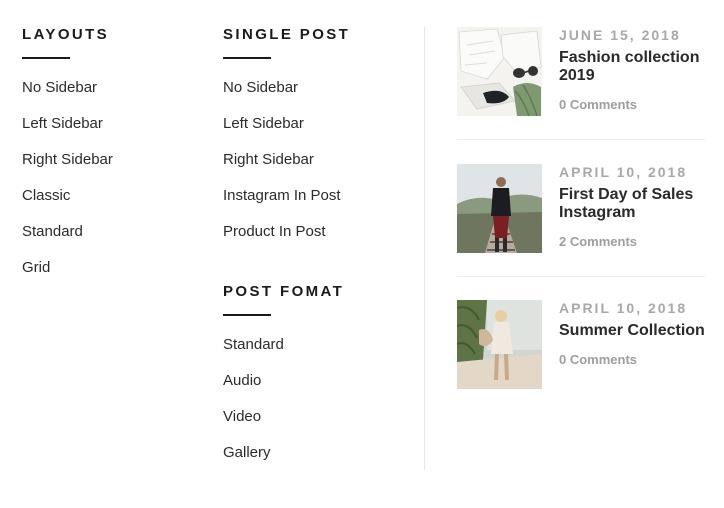  What do you see at coordinates (318, 241) in the screenshot?
I see `single-post-item-product-in-post: Product In Post` at bounding box center [318, 241].